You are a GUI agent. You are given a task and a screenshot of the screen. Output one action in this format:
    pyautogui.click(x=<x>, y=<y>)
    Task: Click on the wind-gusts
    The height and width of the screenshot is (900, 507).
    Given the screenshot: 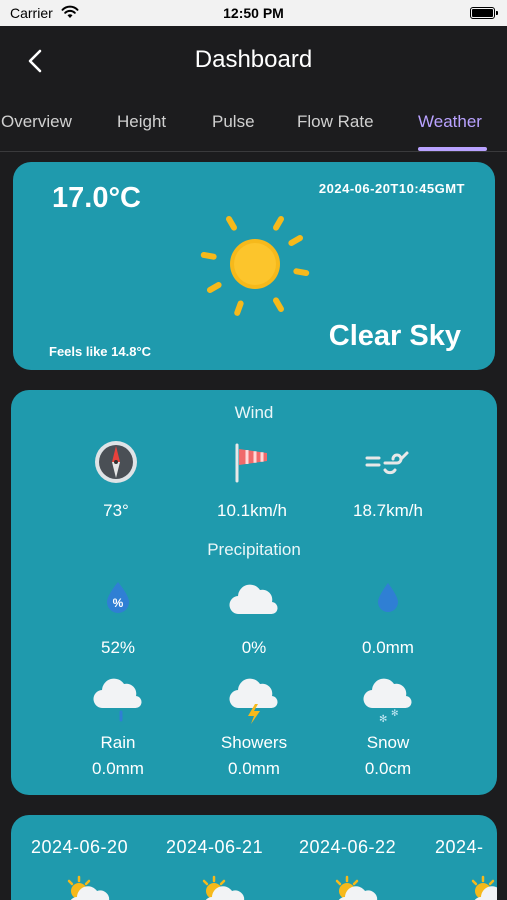 What is the action you would take?
    pyautogui.click(x=388, y=462)
    